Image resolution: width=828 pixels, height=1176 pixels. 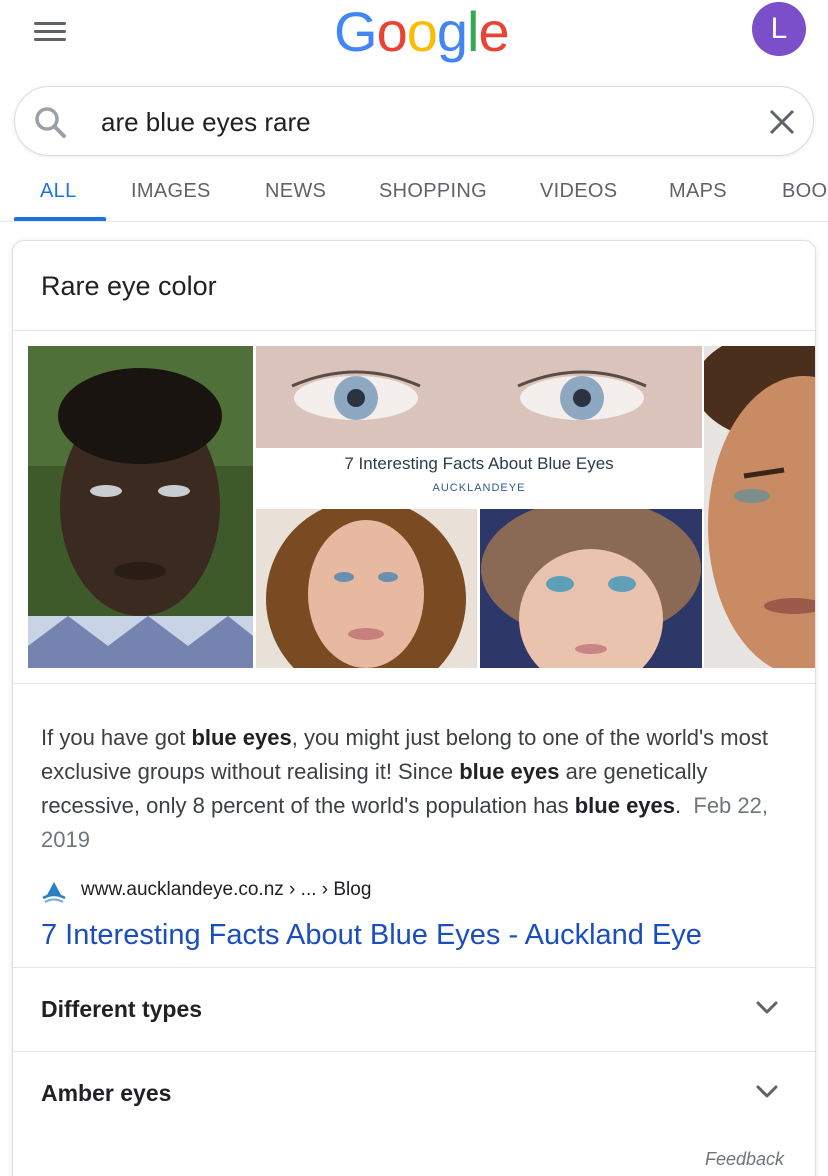 I want to click on card-title: Rare eye color, so click(x=129, y=286).